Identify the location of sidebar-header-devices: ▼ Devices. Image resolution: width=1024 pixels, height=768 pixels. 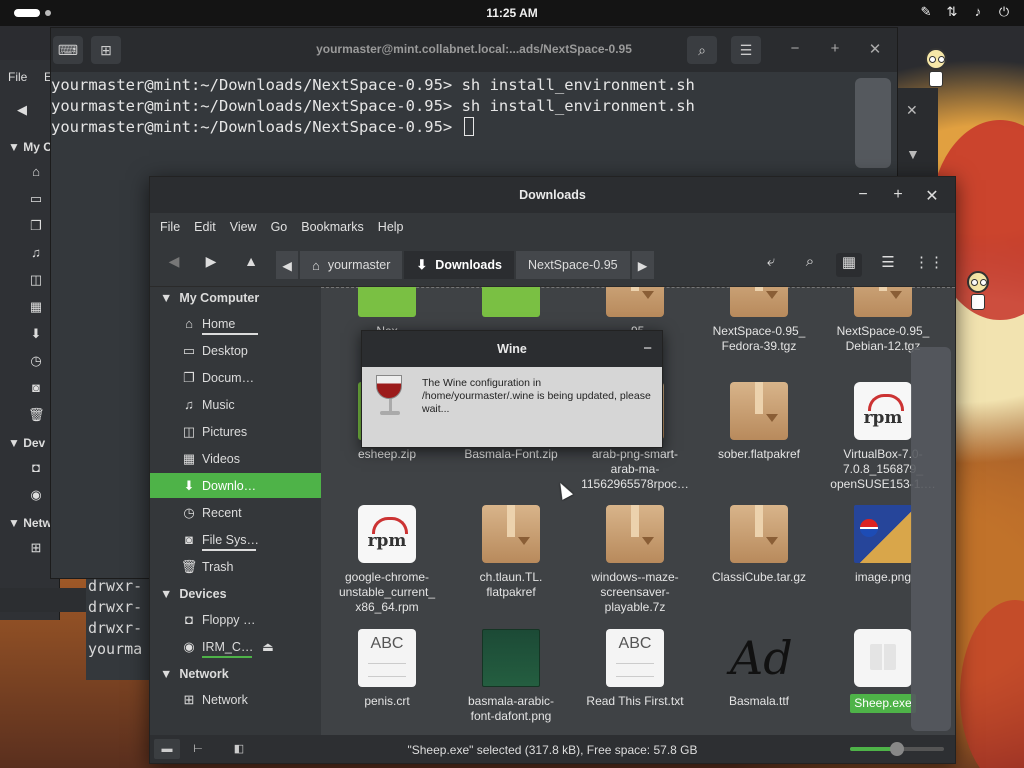
(193, 594).